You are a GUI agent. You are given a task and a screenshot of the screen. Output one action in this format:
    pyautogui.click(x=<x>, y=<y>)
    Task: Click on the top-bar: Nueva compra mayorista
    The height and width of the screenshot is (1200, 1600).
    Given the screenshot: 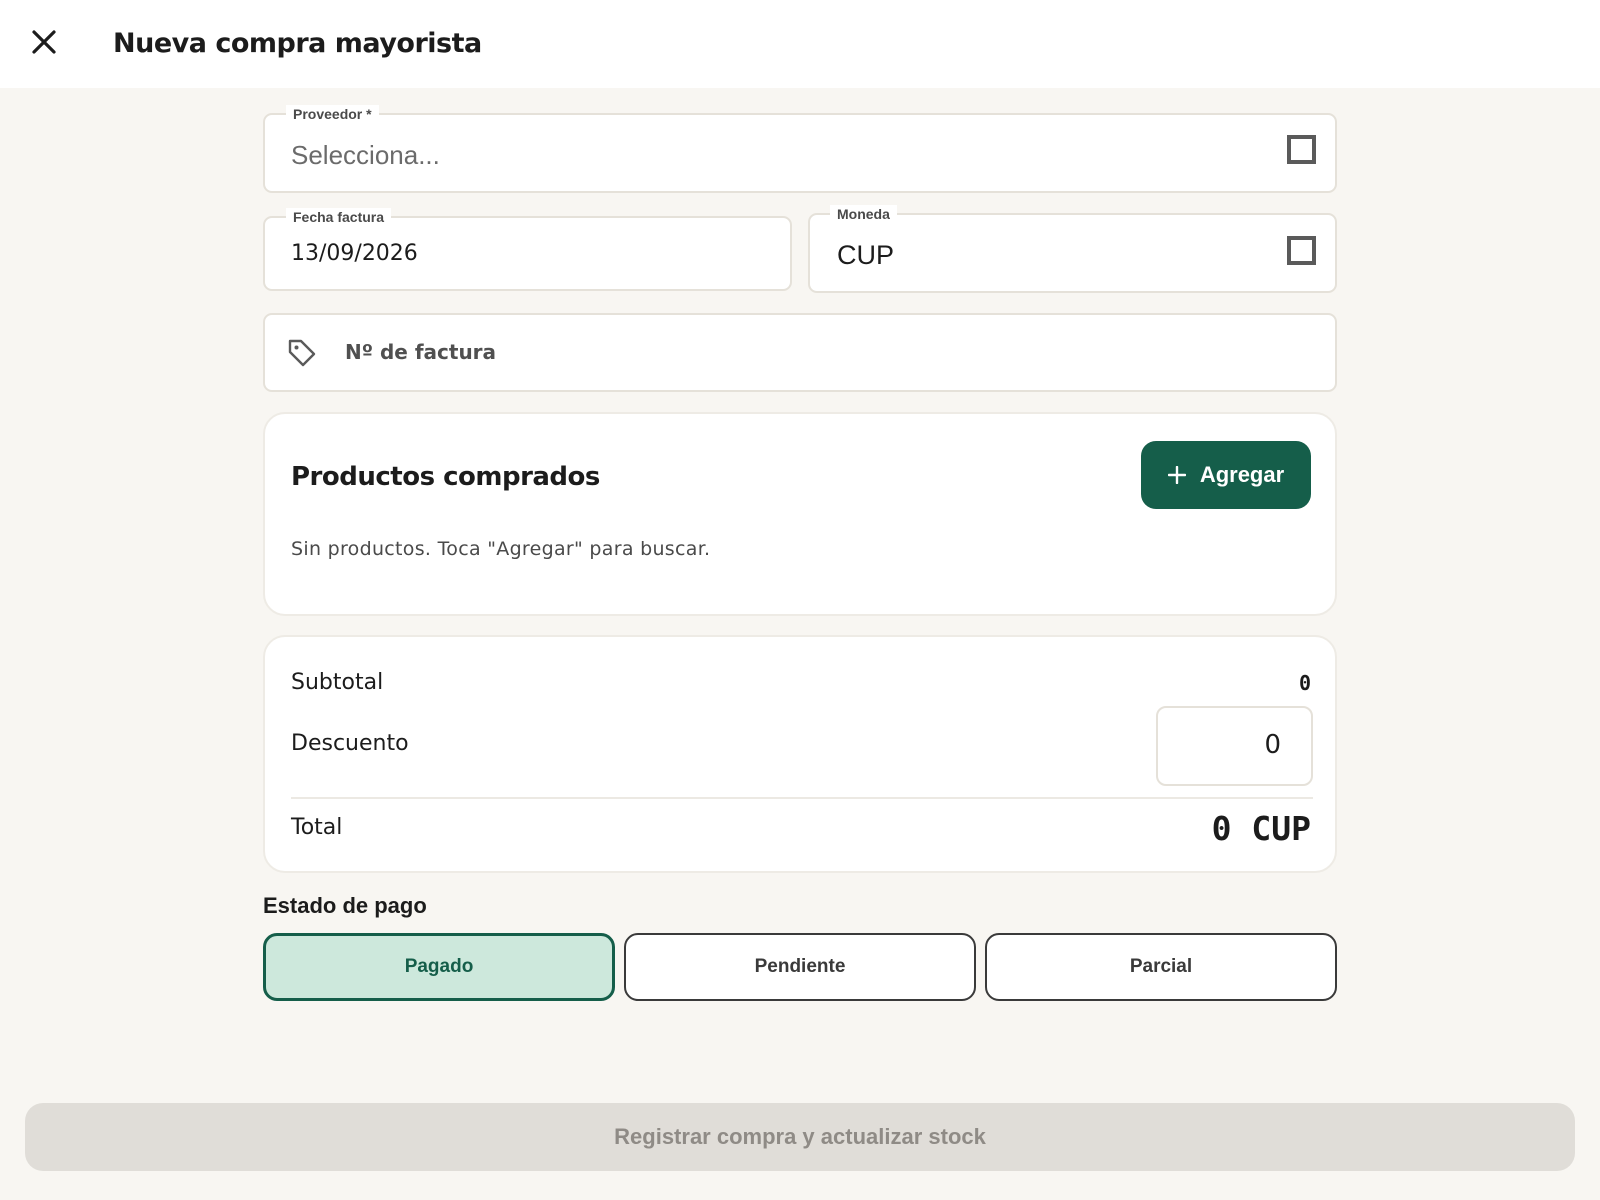 What is the action you would take?
    pyautogui.click(x=800, y=44)
    